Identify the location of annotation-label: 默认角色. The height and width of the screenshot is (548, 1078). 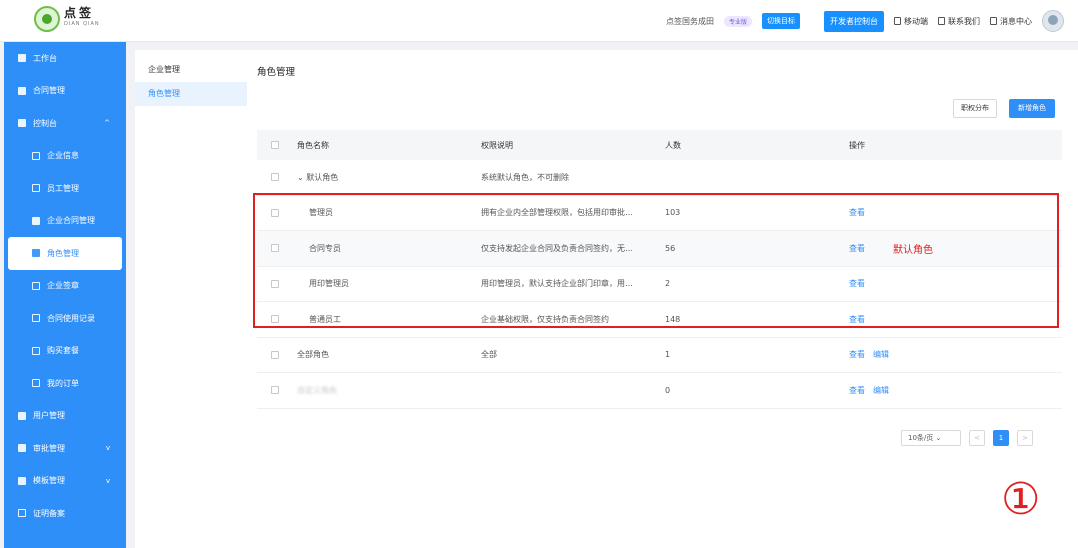
(913, 250).